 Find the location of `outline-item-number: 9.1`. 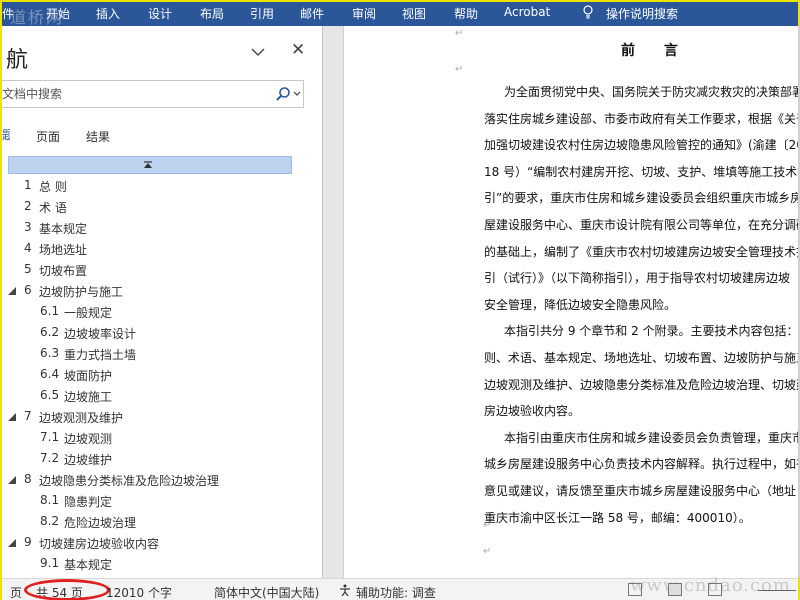

outline-item-number: 9.1 is located at coordinates (50, 563).